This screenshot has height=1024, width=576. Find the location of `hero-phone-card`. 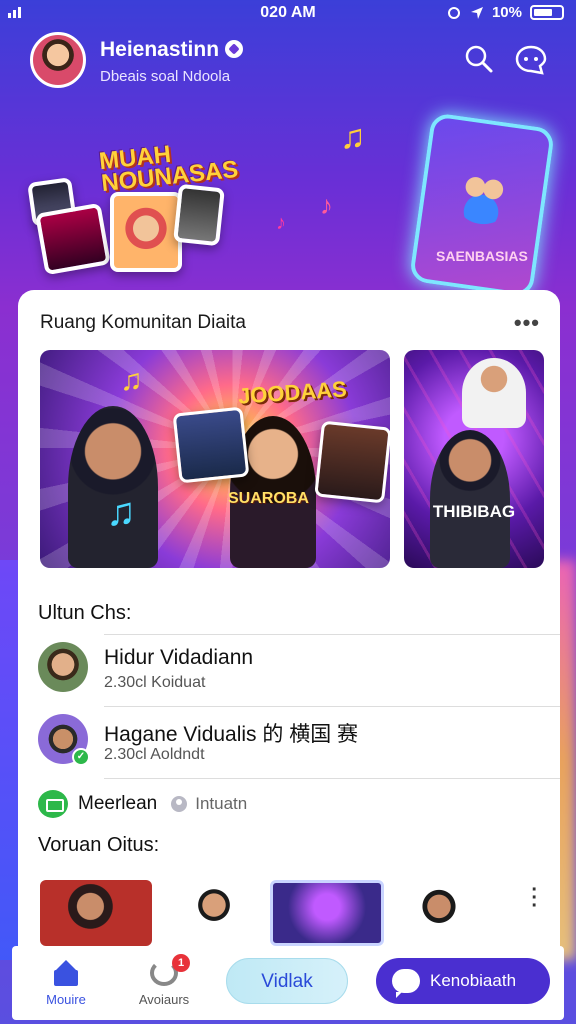

hero-phone-card is located at coordinates (482, 205).